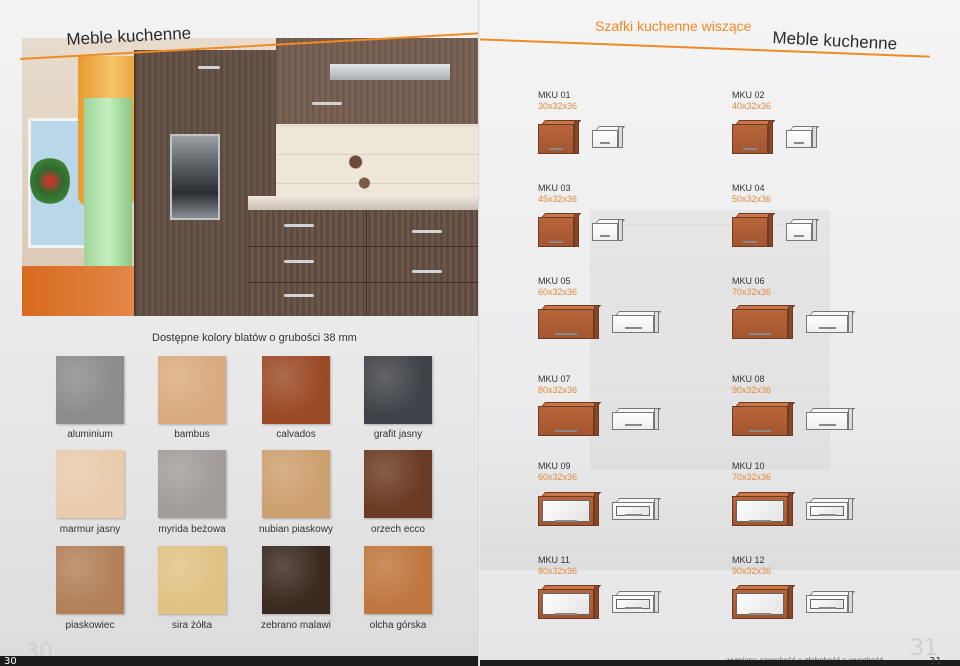 The height and width of the screenshot is (666, 960). What do you see at coordinates (554, 95) in the screenshot?
I see `product-code: MKU 01` at bounding box center [554, 95].